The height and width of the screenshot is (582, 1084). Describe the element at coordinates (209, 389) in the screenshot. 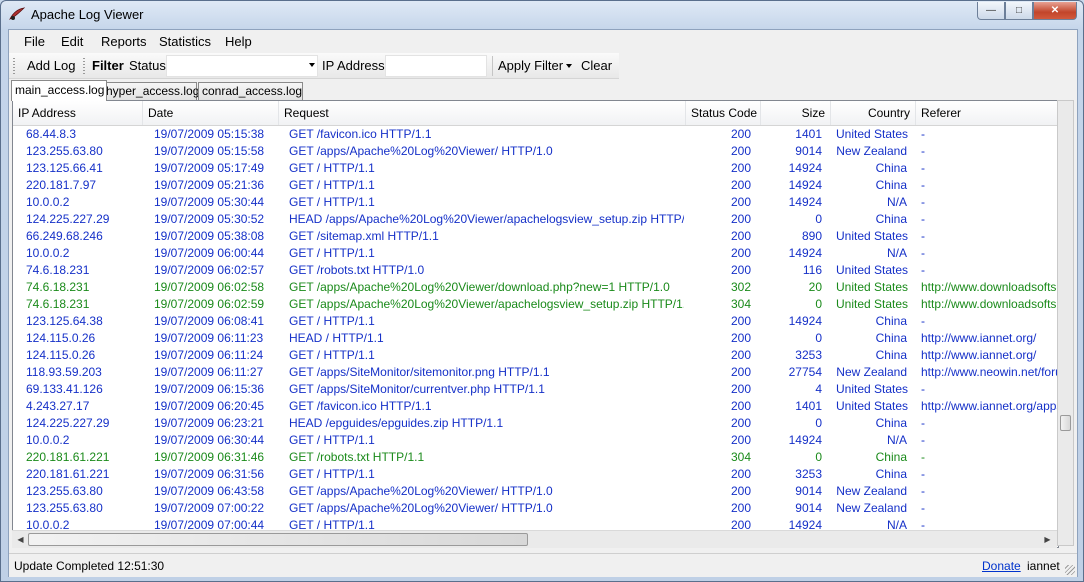

I see `cell-date: 19/07/2009 06:15:36` at that location.